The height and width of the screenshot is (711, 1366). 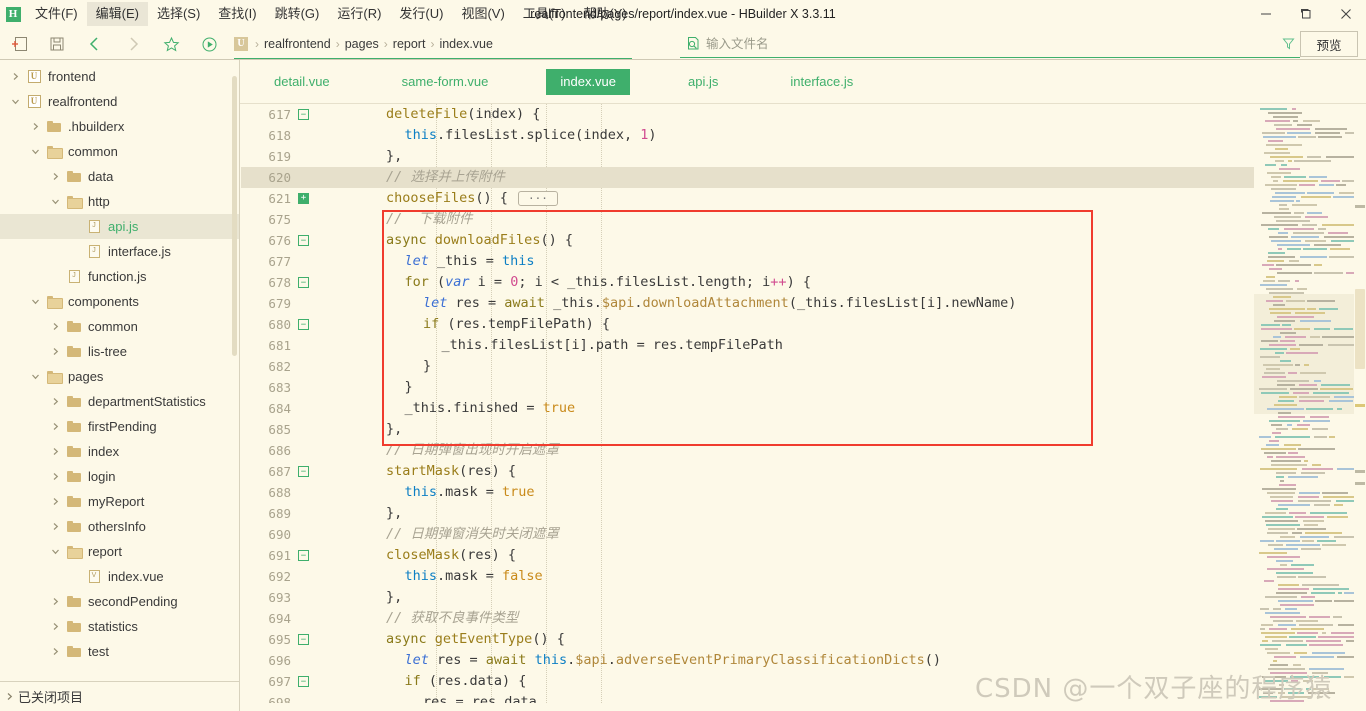 I want to click on code-line: 685},, so click(x=803, y=429).